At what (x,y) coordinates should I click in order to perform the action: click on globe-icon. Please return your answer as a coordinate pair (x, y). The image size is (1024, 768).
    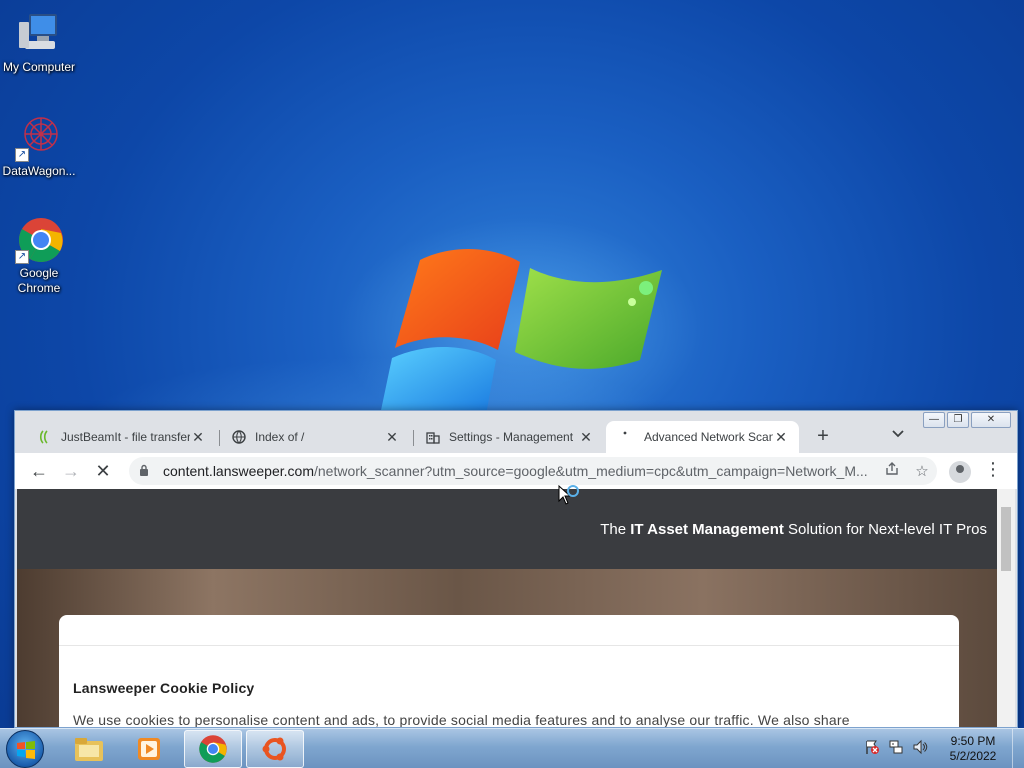
    Looking at the image, I should click on (239, 437).